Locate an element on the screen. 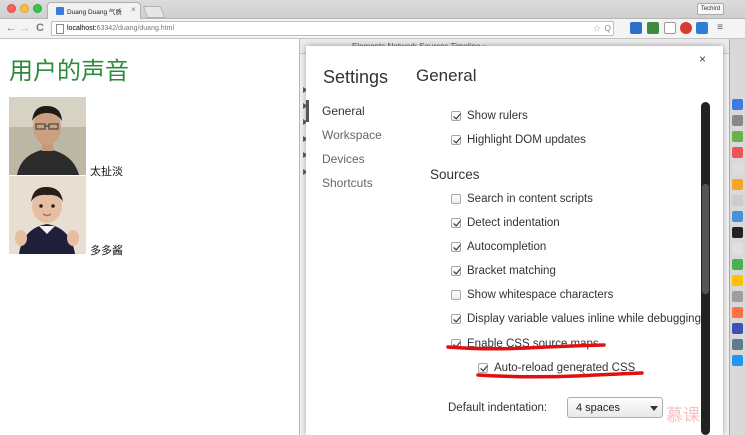 The image size is (745, 435). tab-title: Duang Duang 气质 is located at coordinates (94, 12).